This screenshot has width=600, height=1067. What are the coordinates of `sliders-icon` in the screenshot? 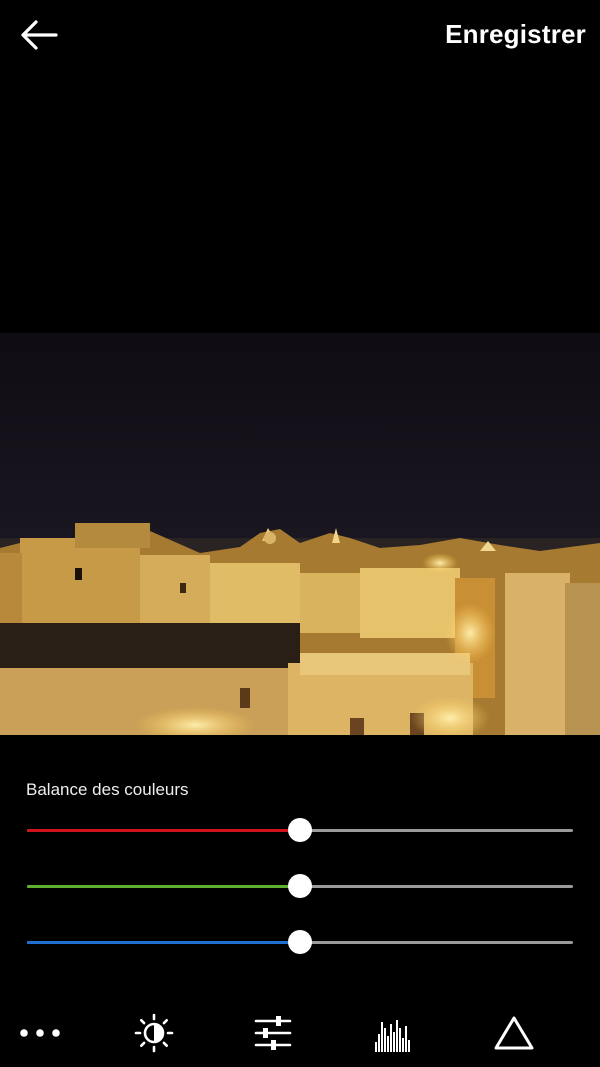 It's located at (273, 1033).